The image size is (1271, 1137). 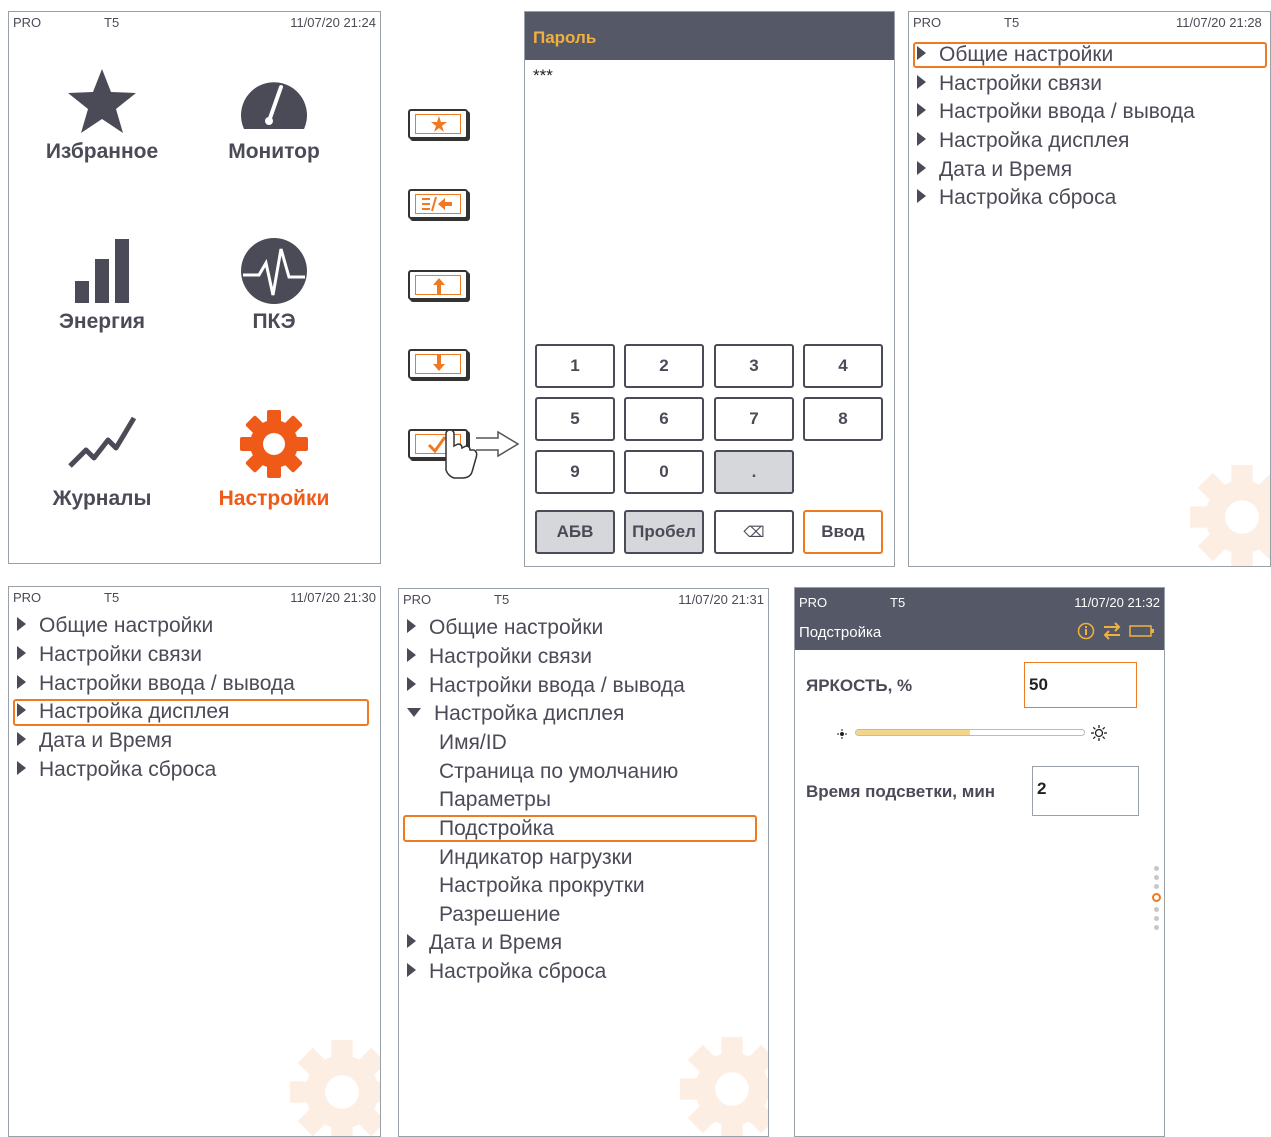 What do you see at coordinates (754, 419) in the screenshot?
I see `key-7: 7` at bounding box center [754, 419].